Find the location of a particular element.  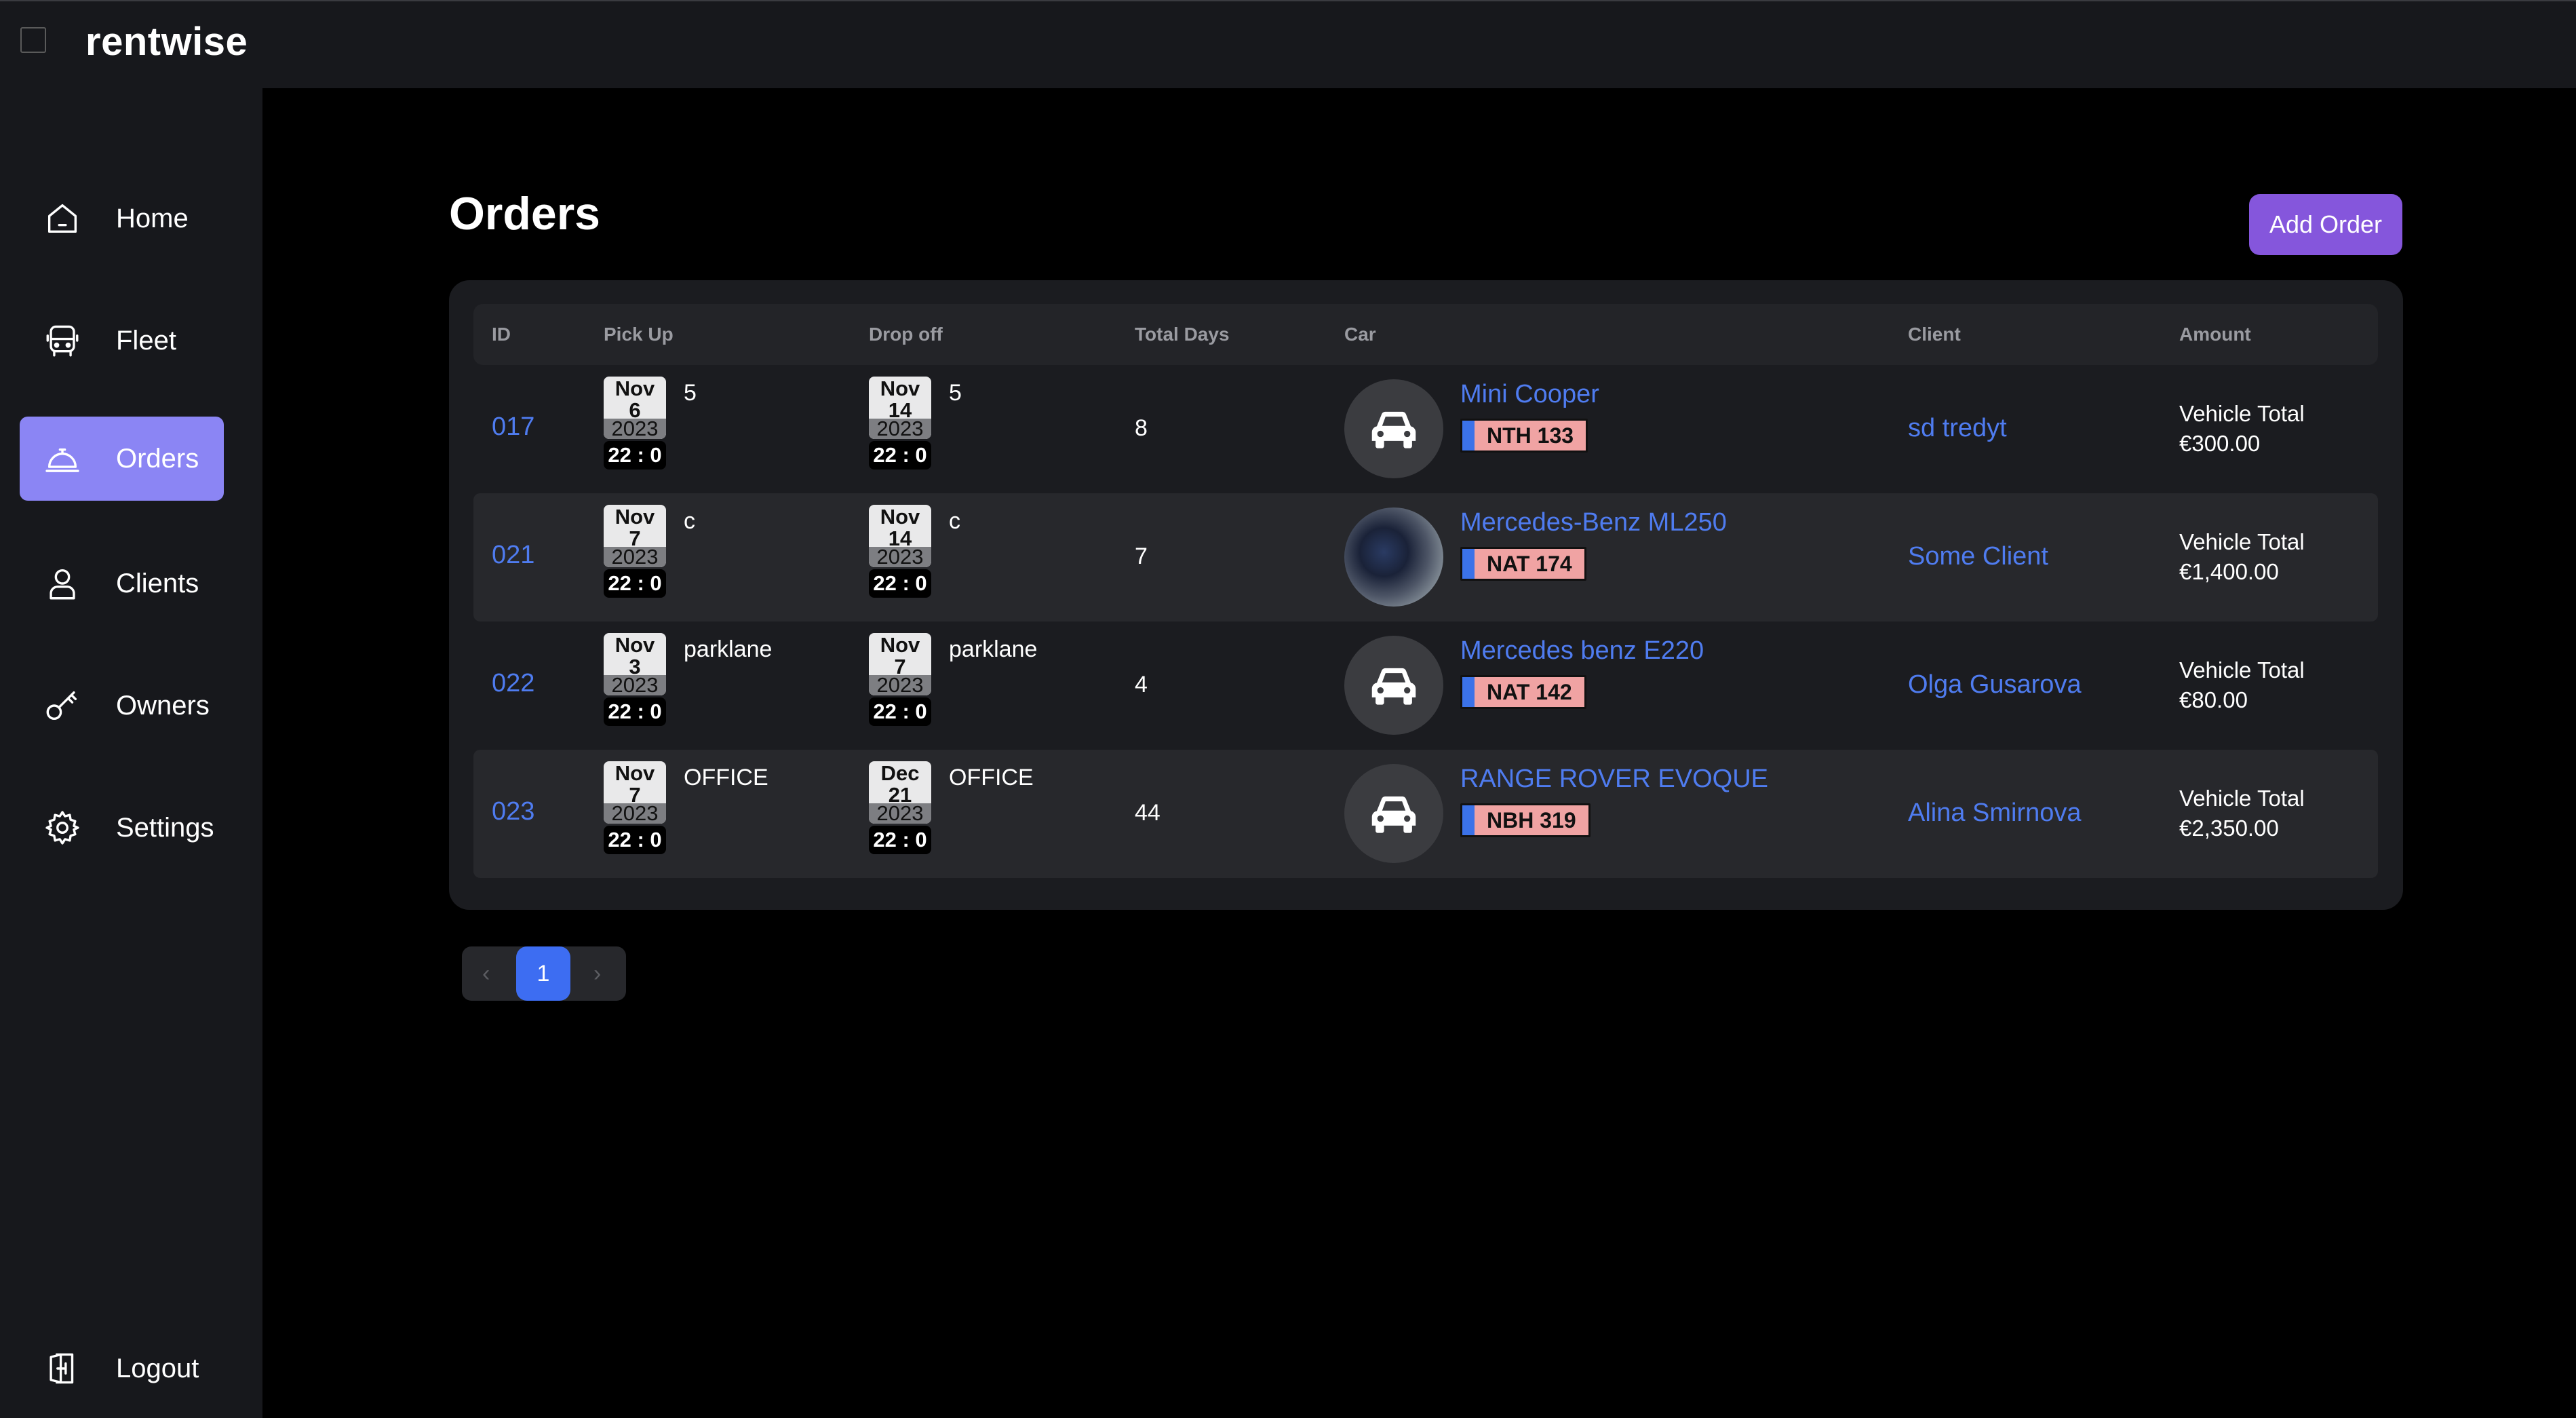

license-plate: NAT 174 is located at coordinates (1523, 564).